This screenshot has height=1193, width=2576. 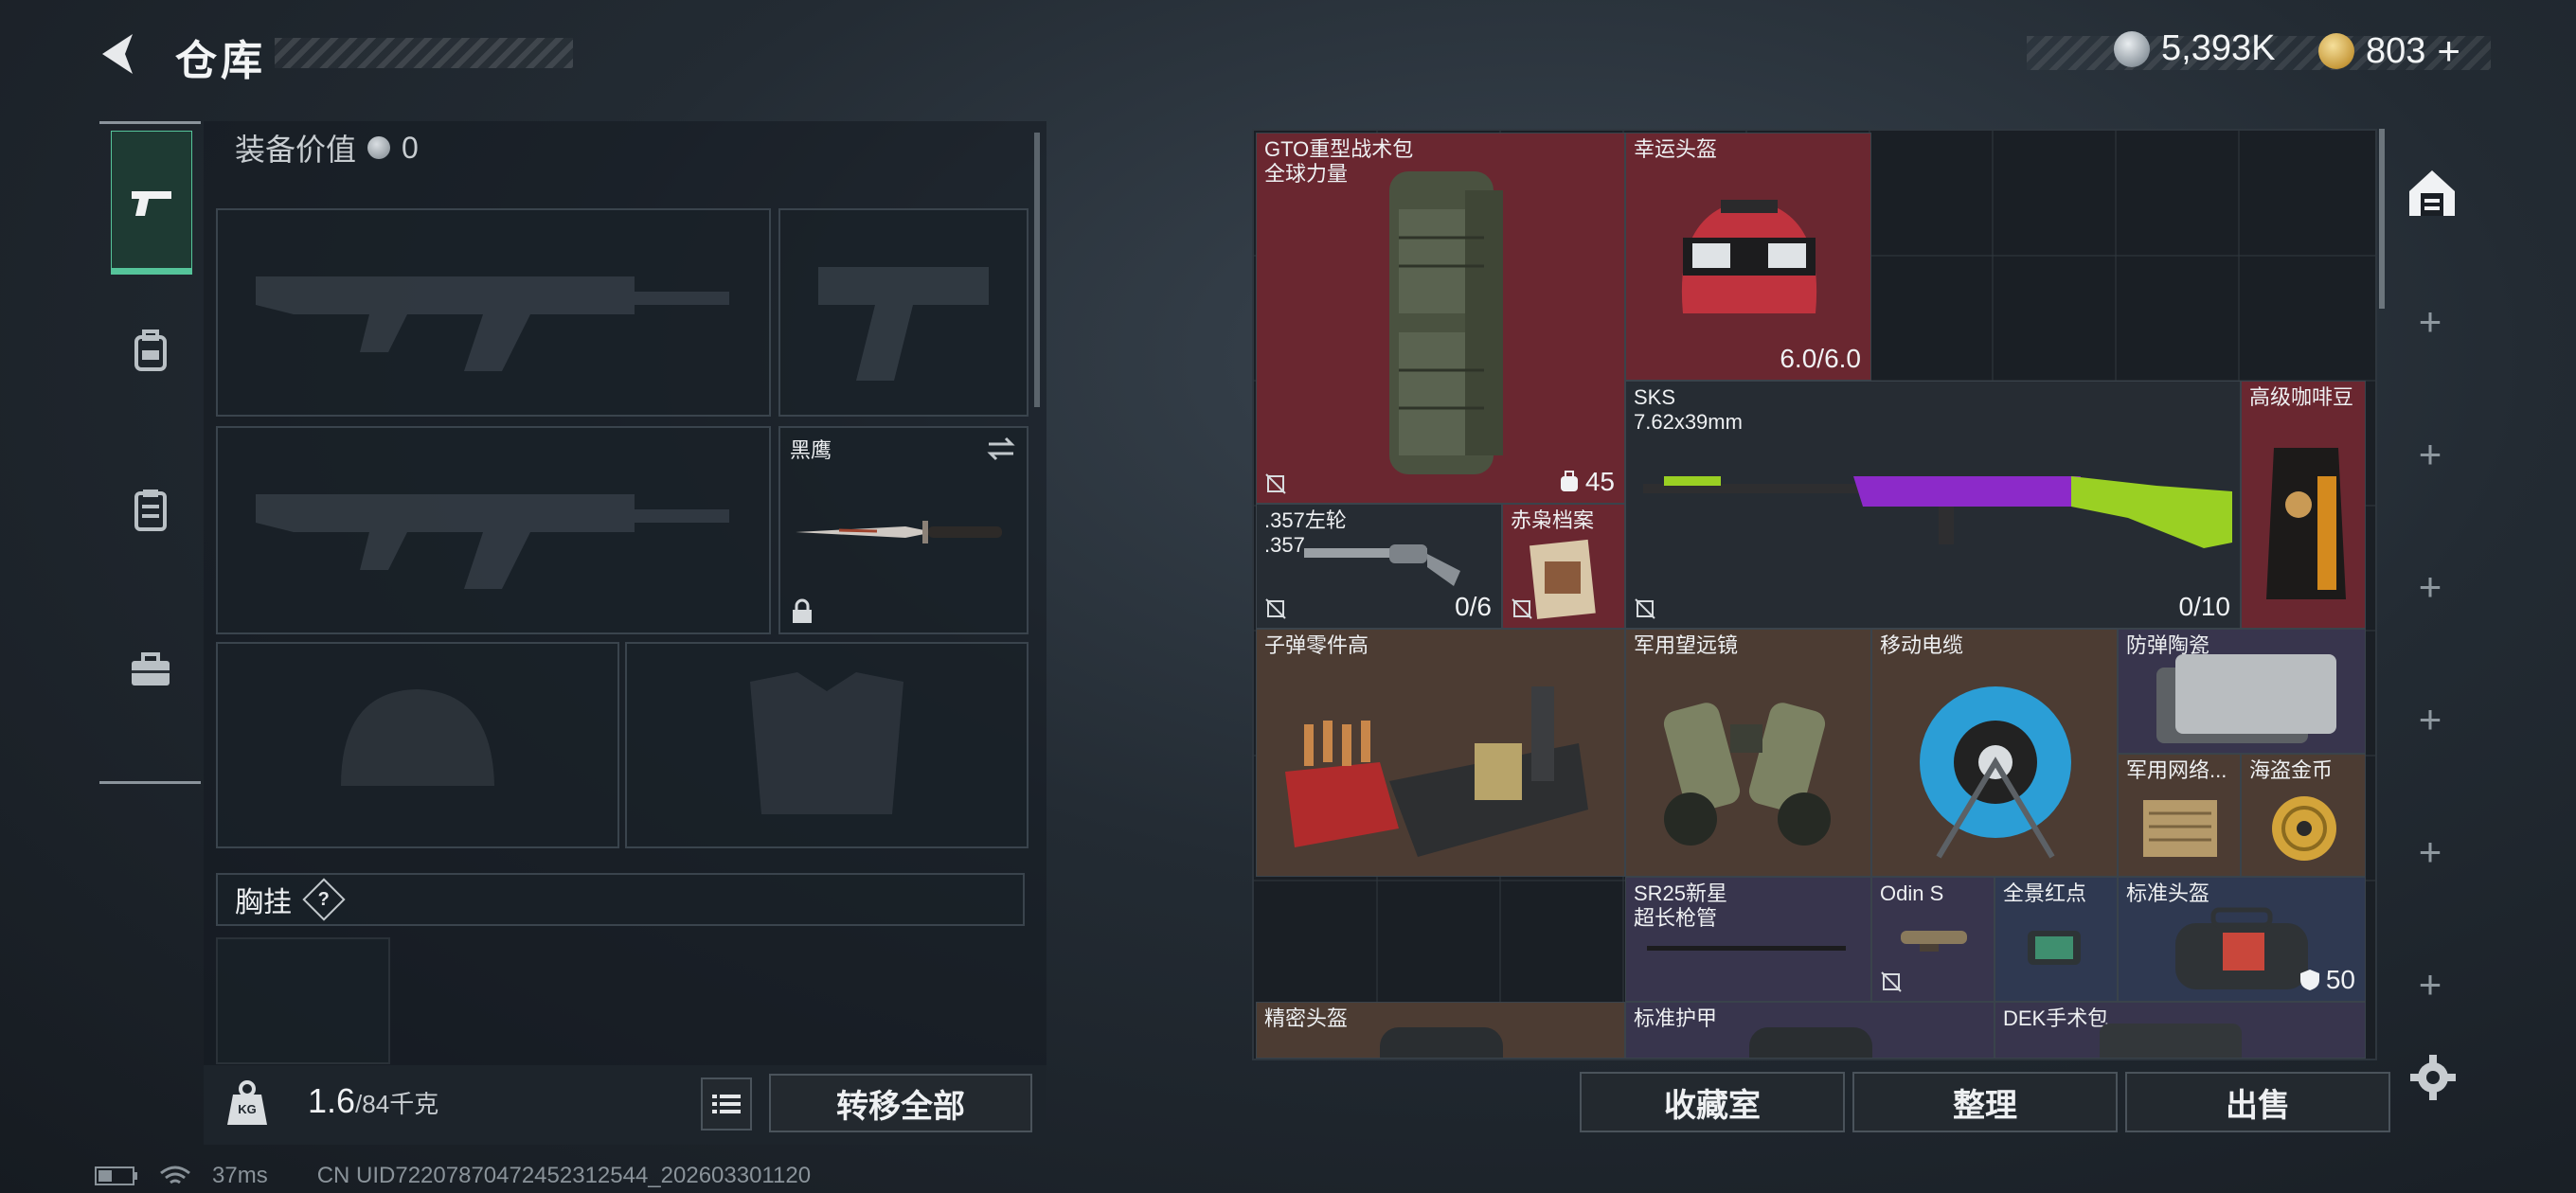 What do you see at coordinates (1933, 939) in the screenshot?
I see `stash-item-odin-s: Odin S` at bounding box center [1933, 939].